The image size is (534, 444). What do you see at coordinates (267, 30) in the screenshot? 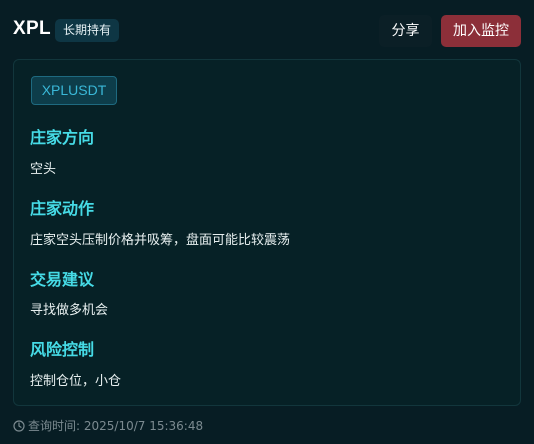
I see `card-header: XPL 长期持有 分享 加入监控` at bounding box center [267, 30].